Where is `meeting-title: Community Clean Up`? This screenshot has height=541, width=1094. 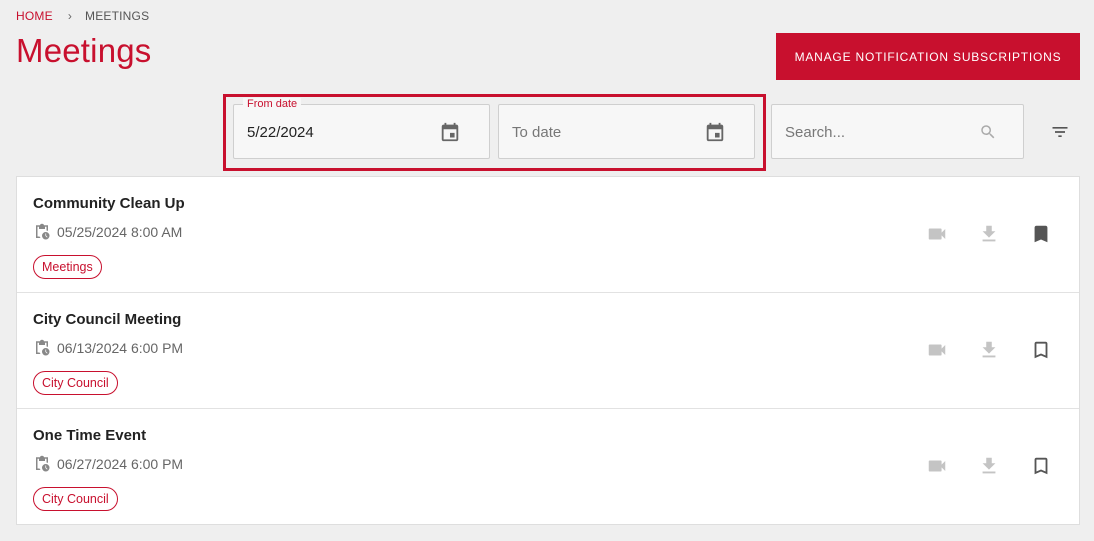
meeting-title: Community Clean Up is located at coordinates (109, 203).